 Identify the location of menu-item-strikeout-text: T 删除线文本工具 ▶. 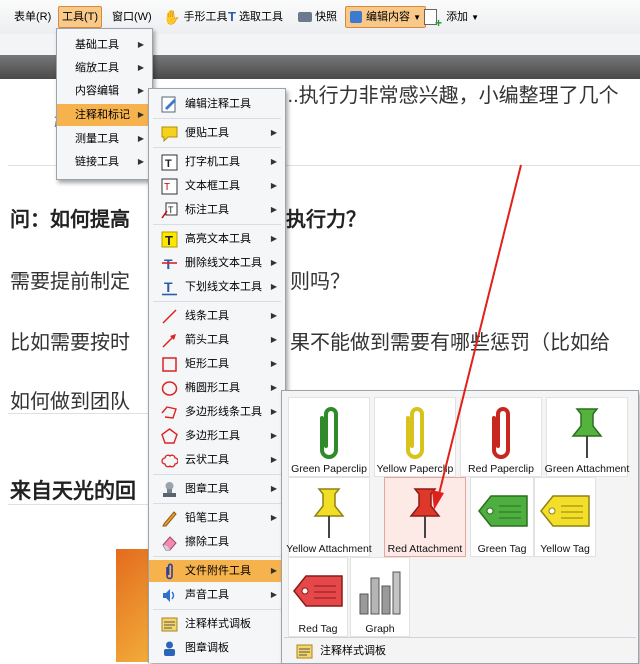
(217, 263).